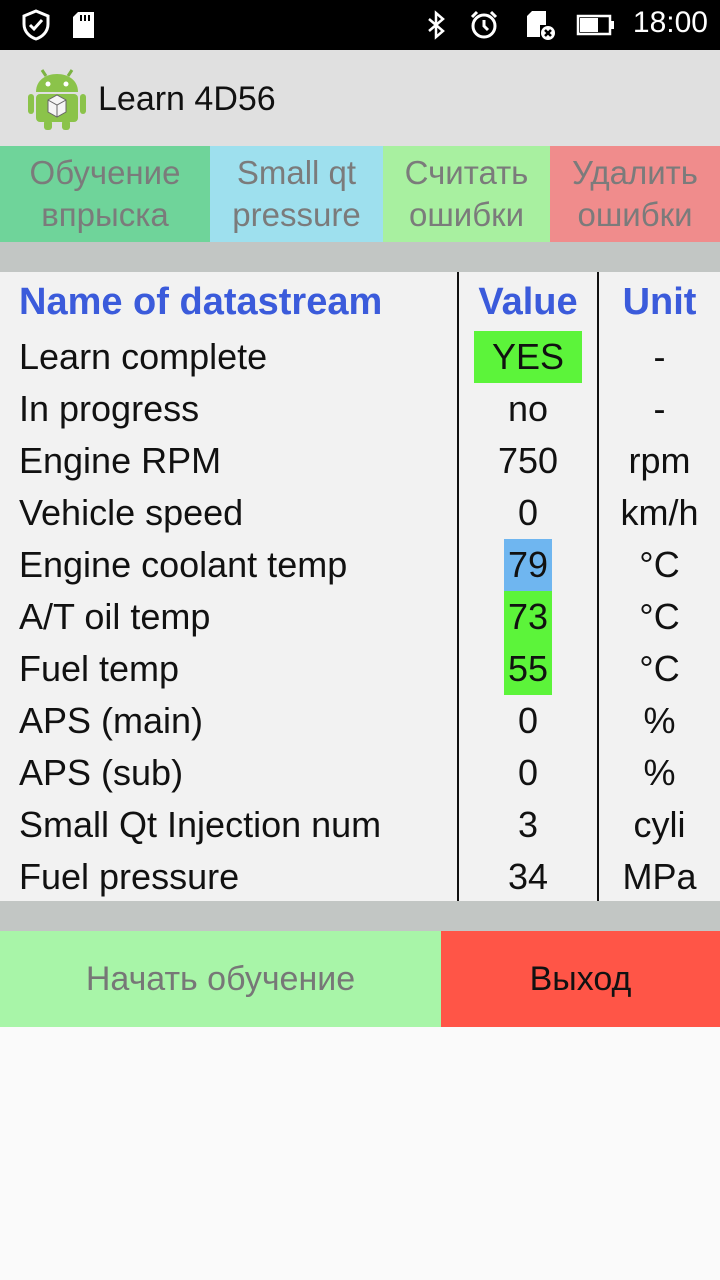  I want to click on row-value: 79, so click(528, 565).